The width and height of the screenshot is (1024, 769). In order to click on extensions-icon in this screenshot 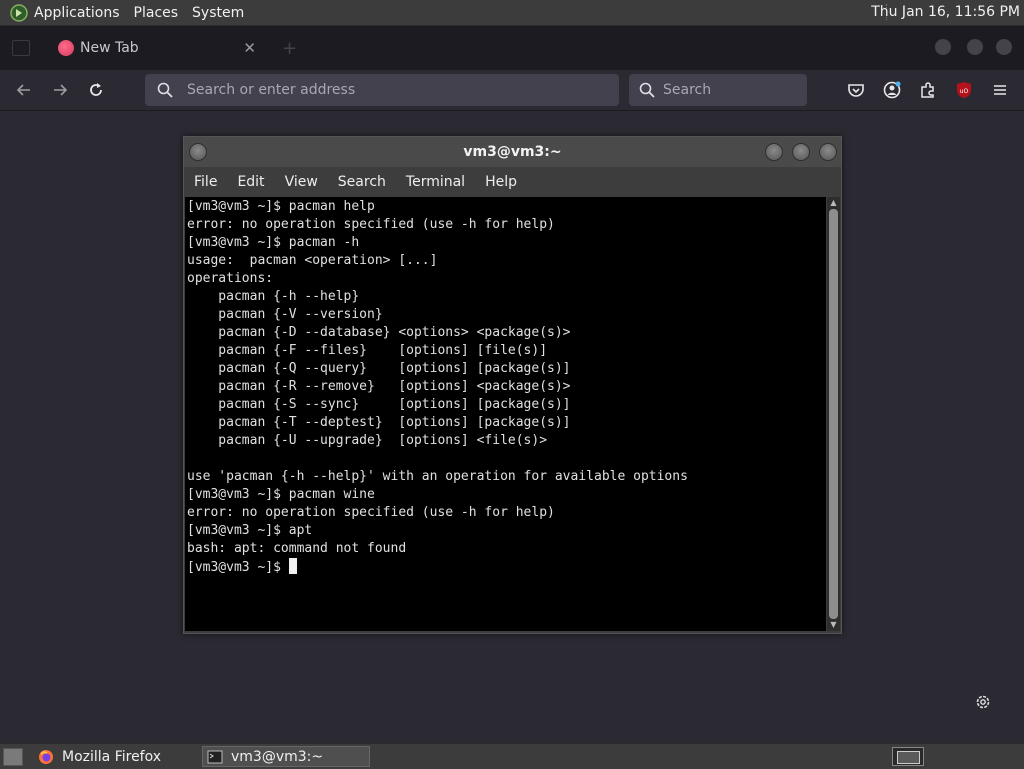, I will do `click(928, 90)`.